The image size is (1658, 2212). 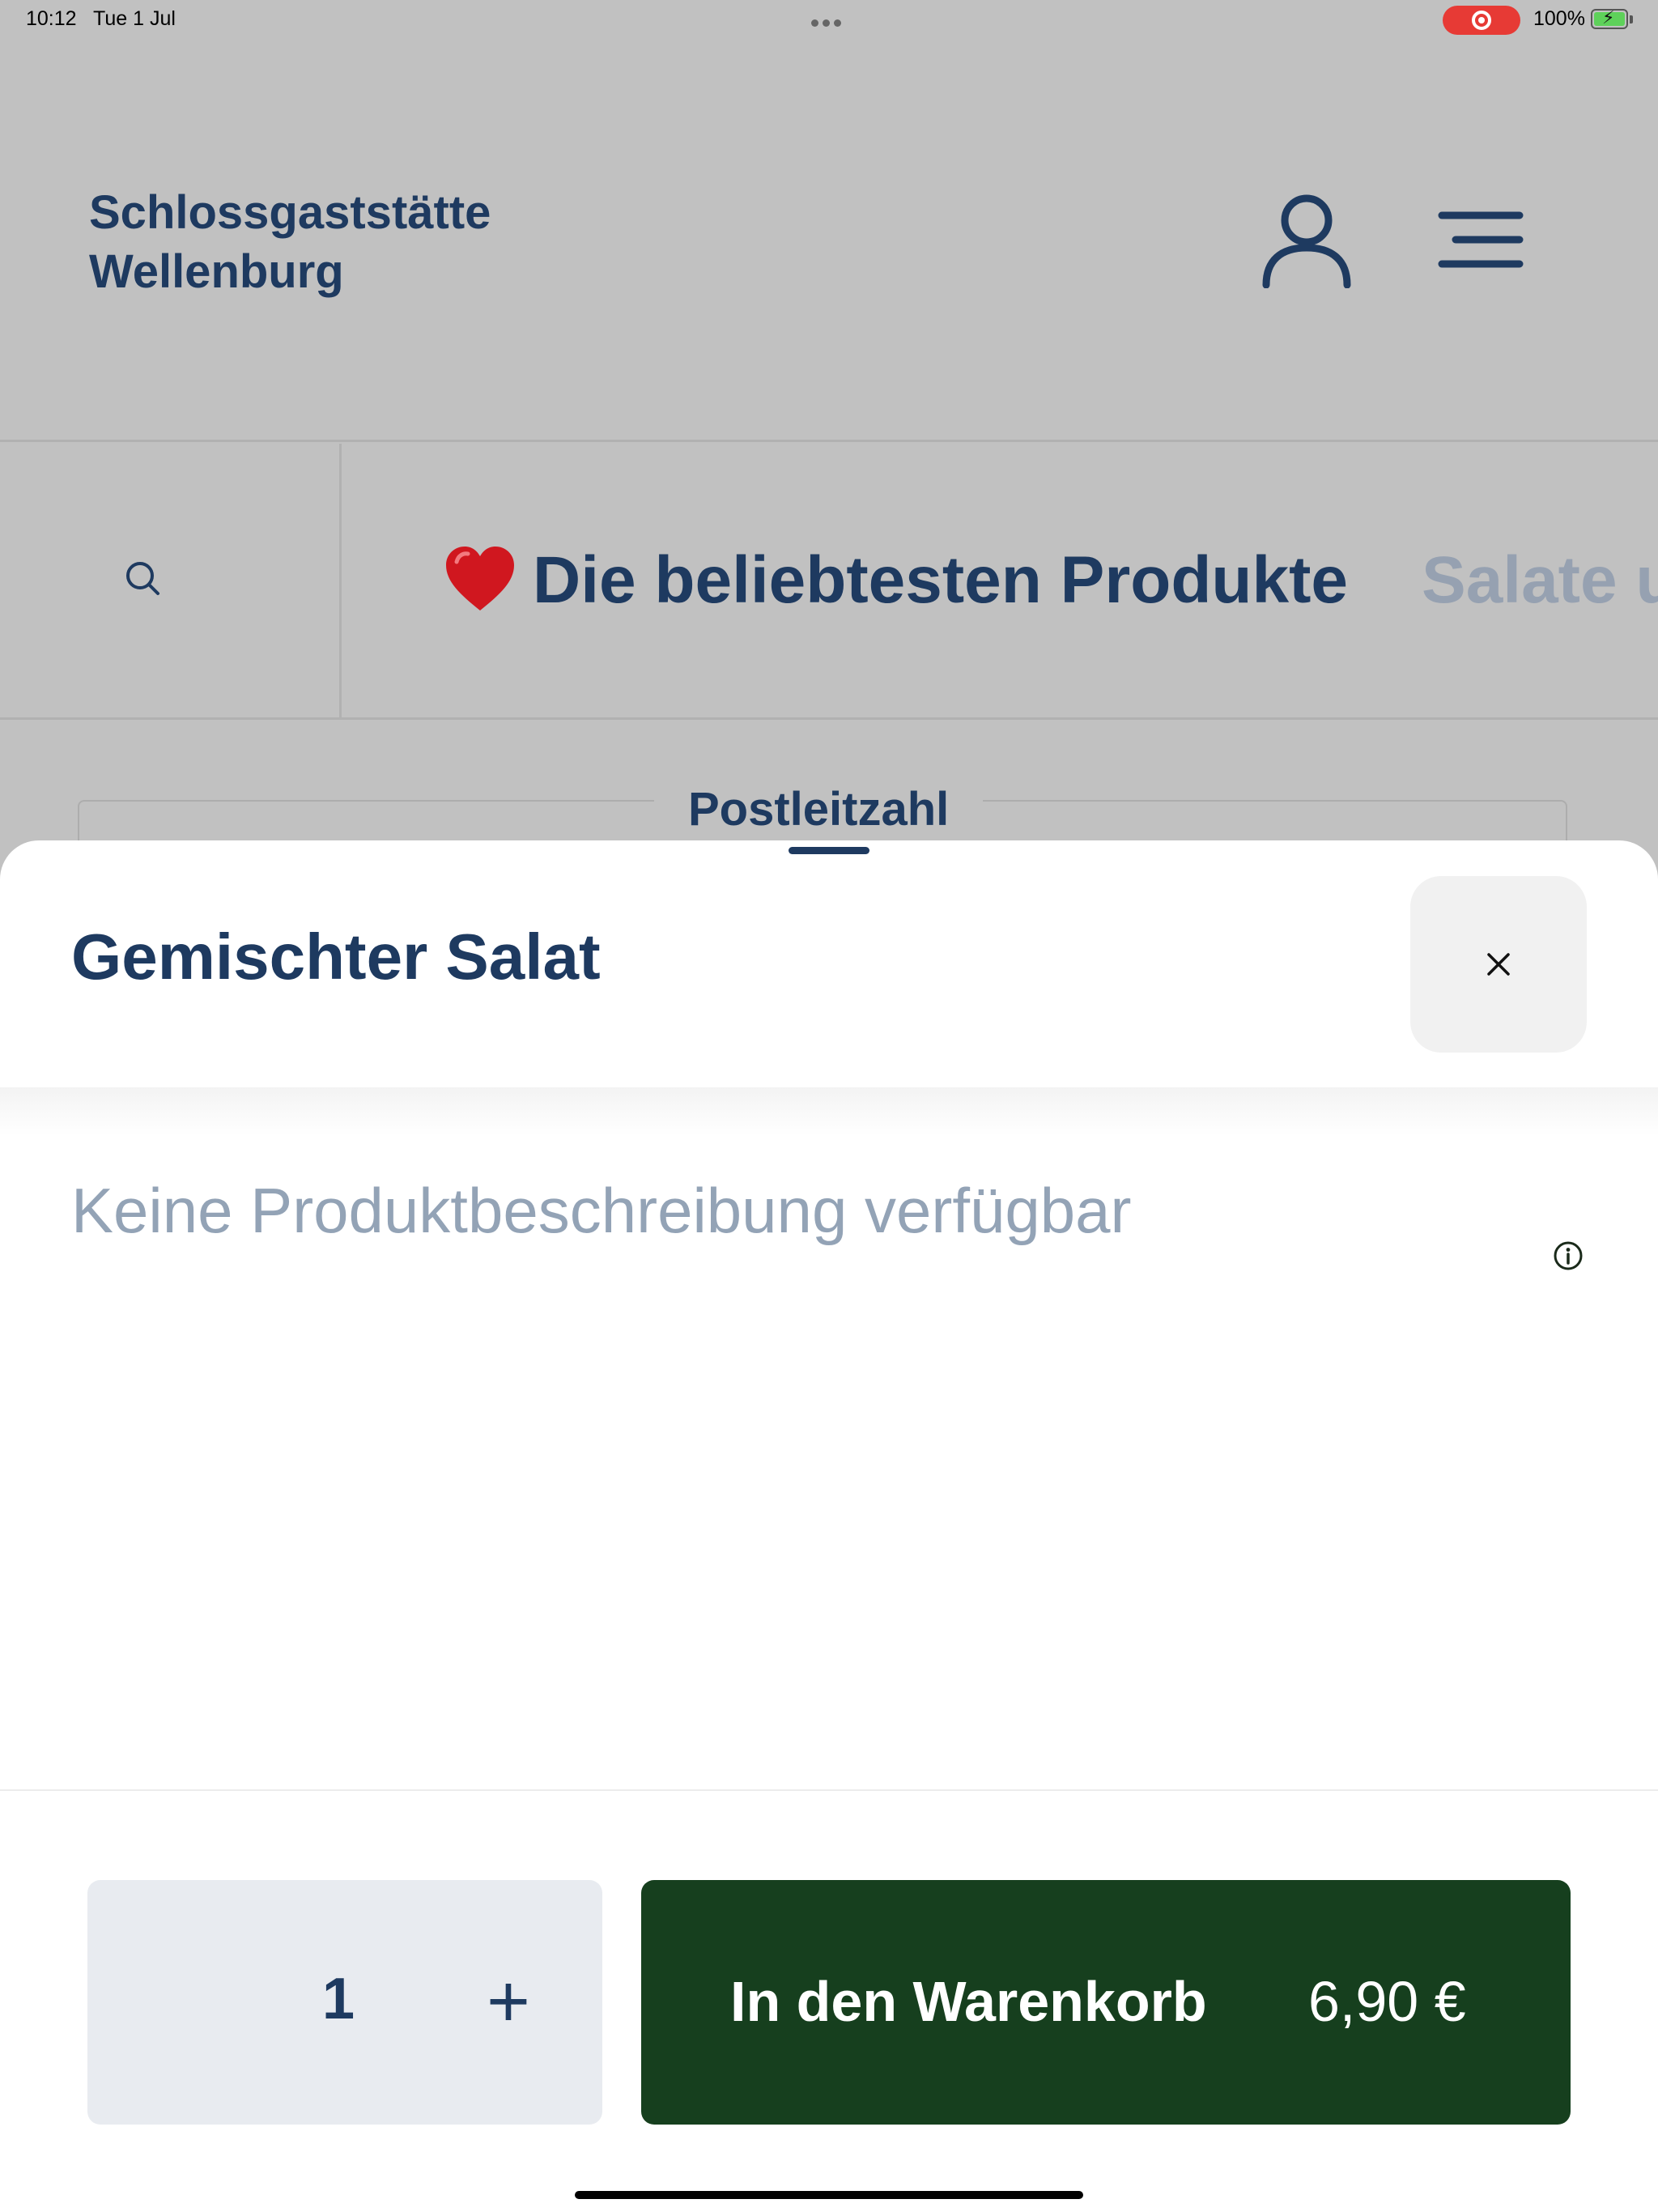 I want to click on multitasking-dots-icon, so click(x=829, y=22).